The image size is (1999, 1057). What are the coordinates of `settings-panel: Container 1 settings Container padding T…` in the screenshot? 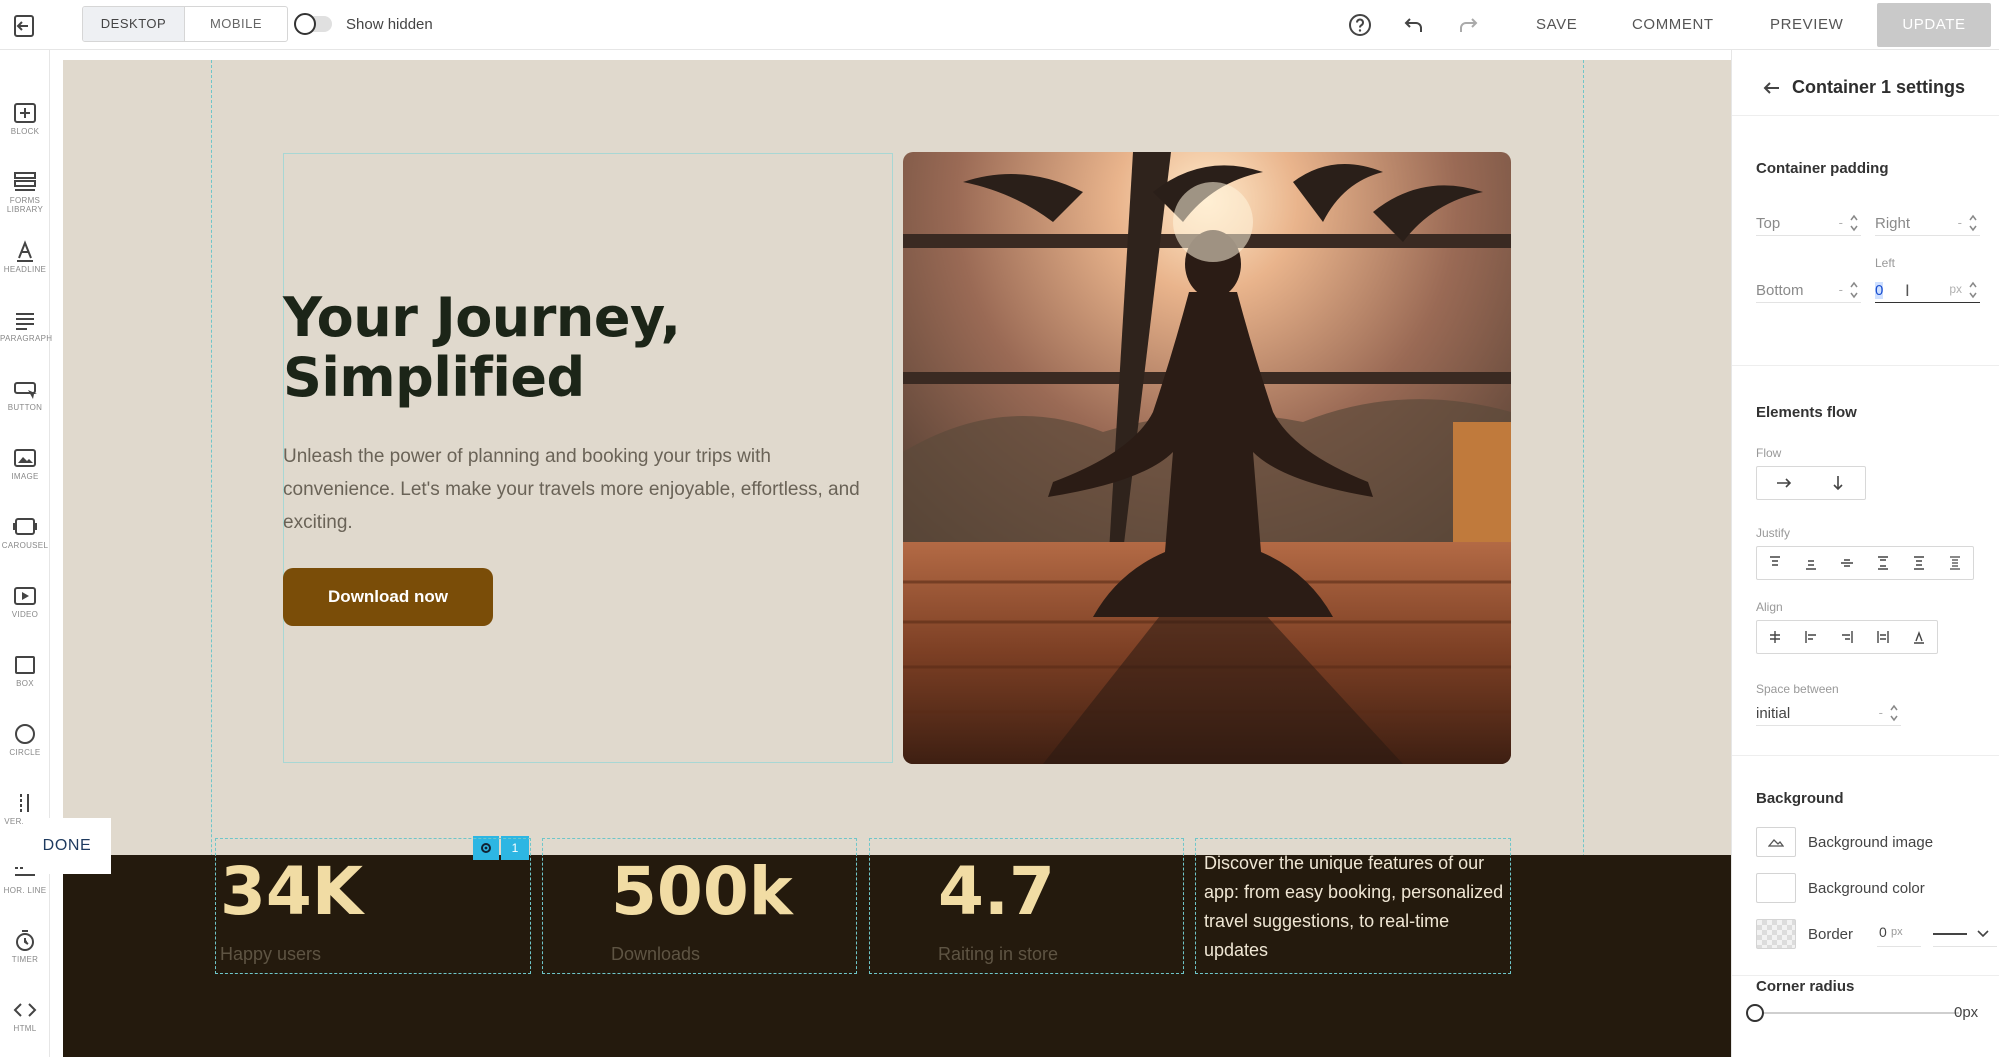 It's located at (1865, 553).